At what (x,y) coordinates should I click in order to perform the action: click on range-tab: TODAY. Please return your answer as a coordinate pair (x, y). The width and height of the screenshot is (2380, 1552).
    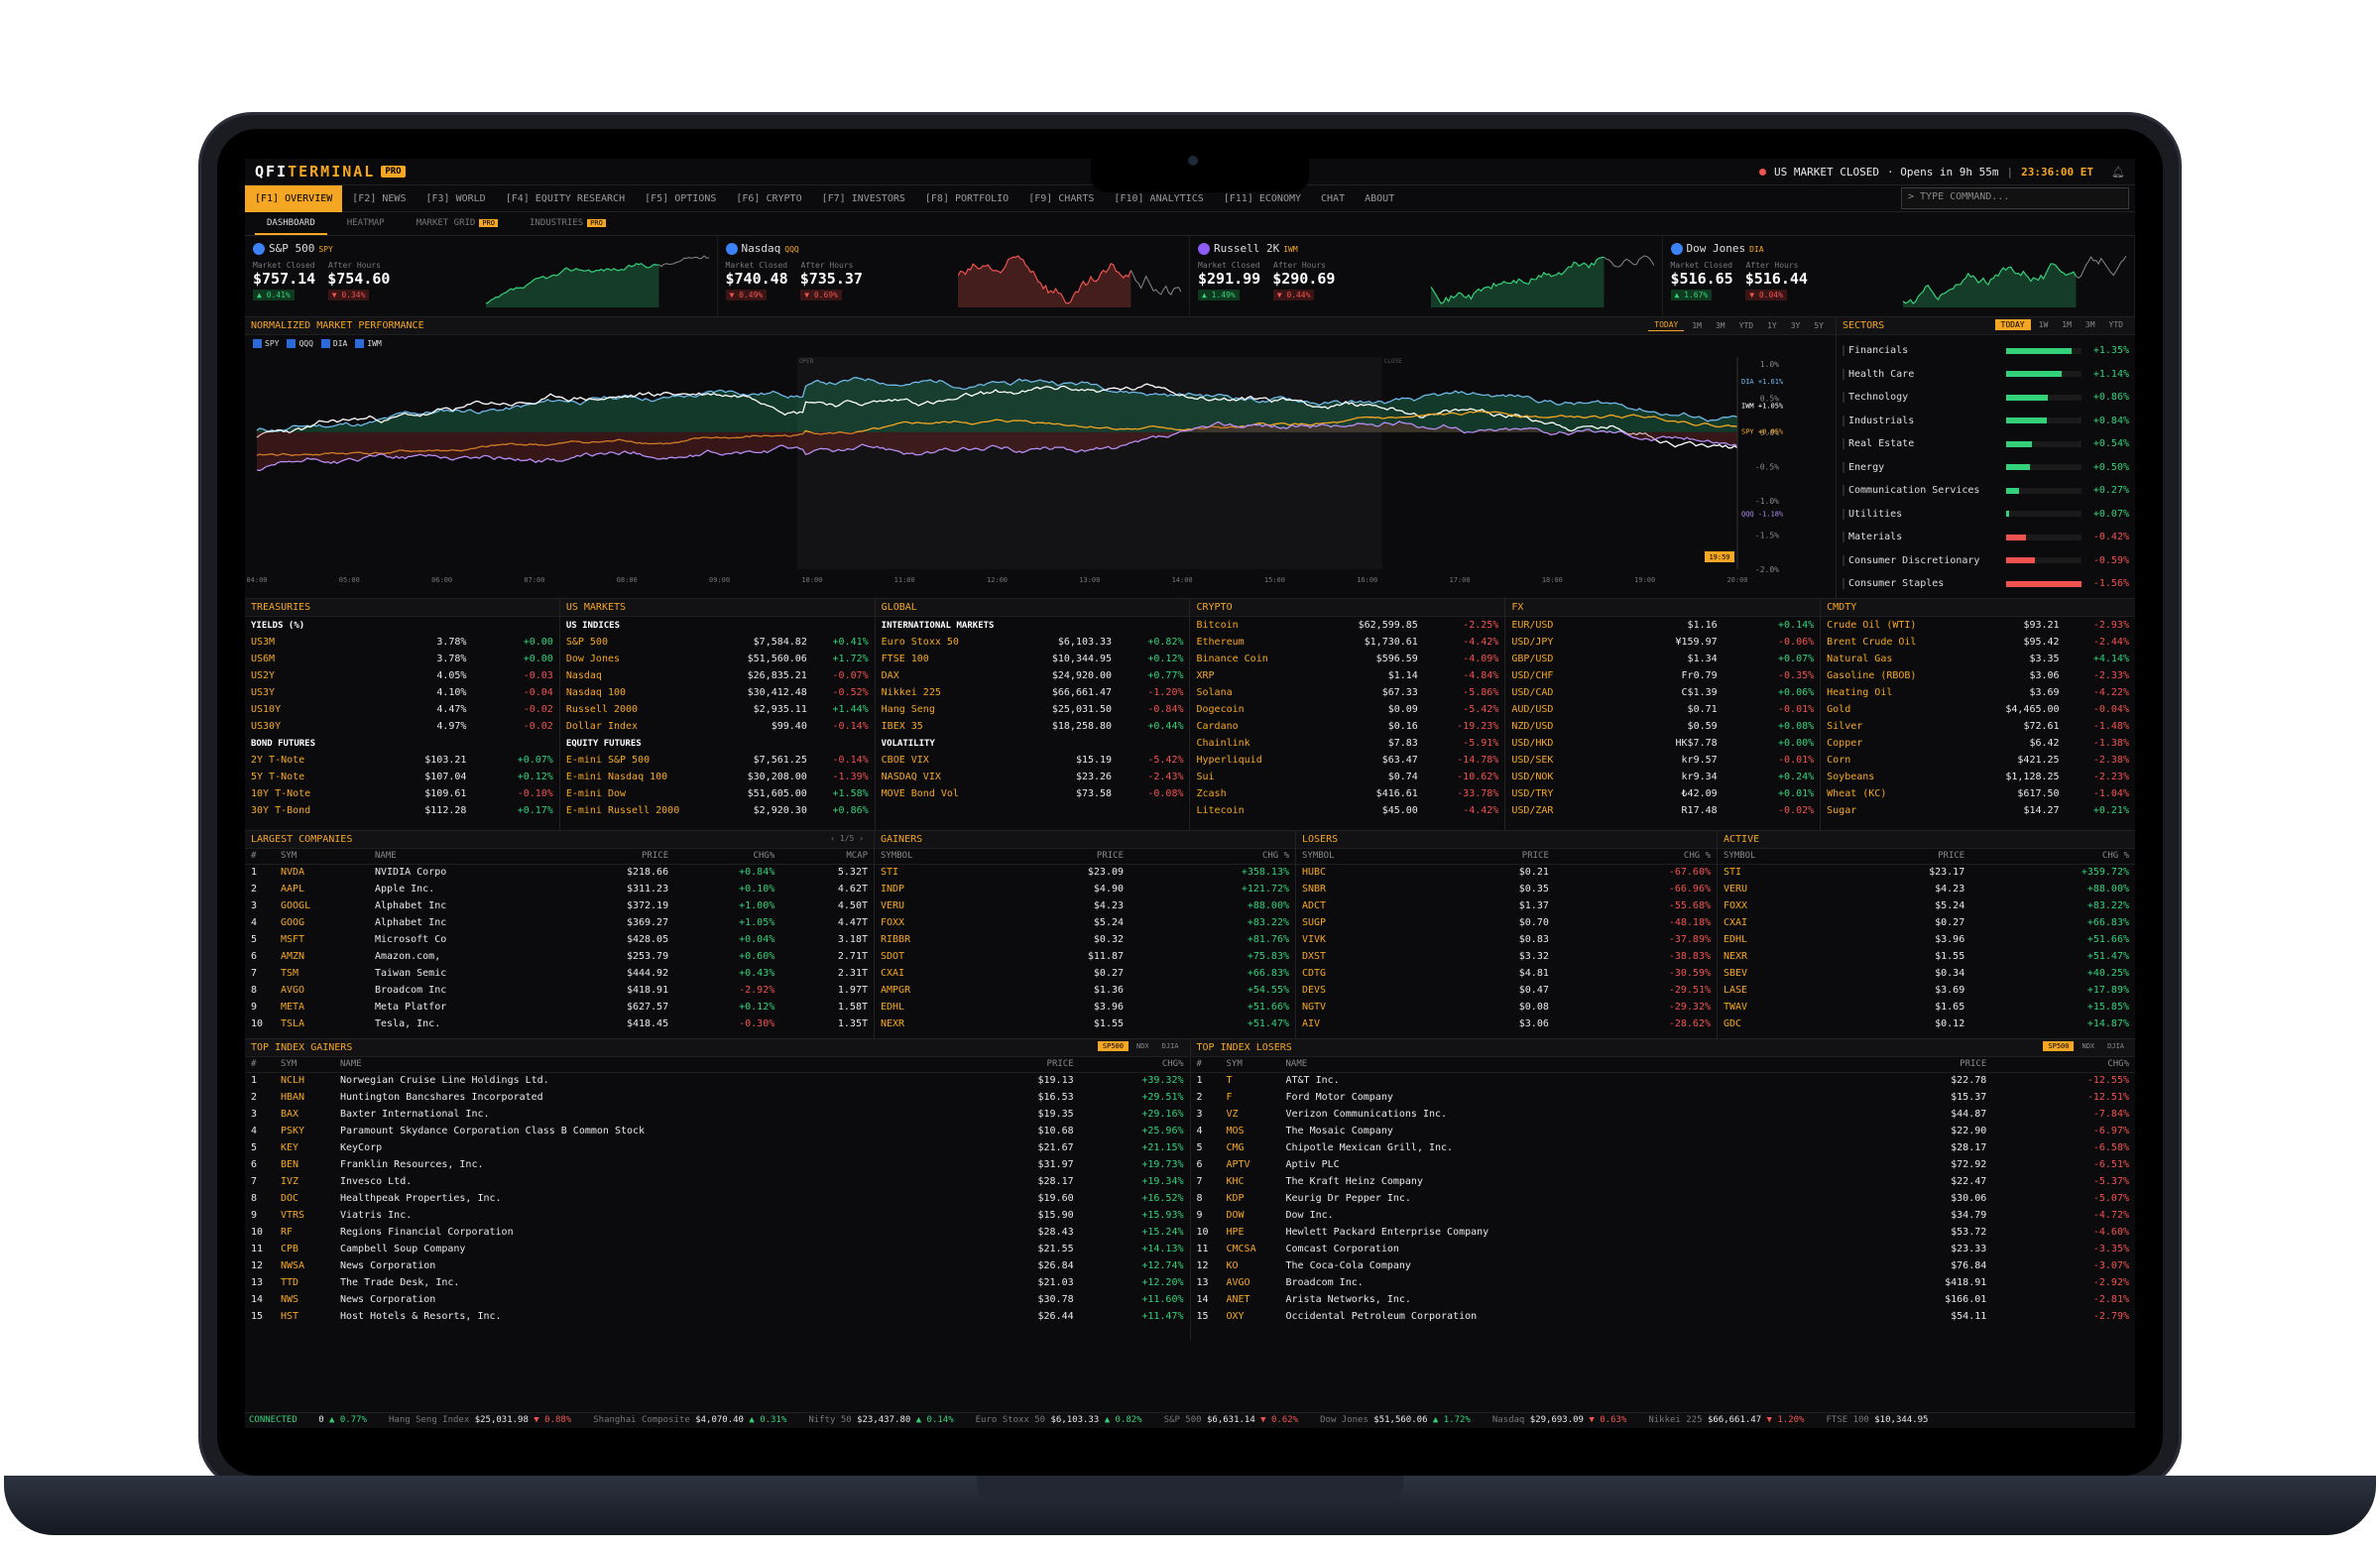
    Looking at the image, I should click on (1666, 325).